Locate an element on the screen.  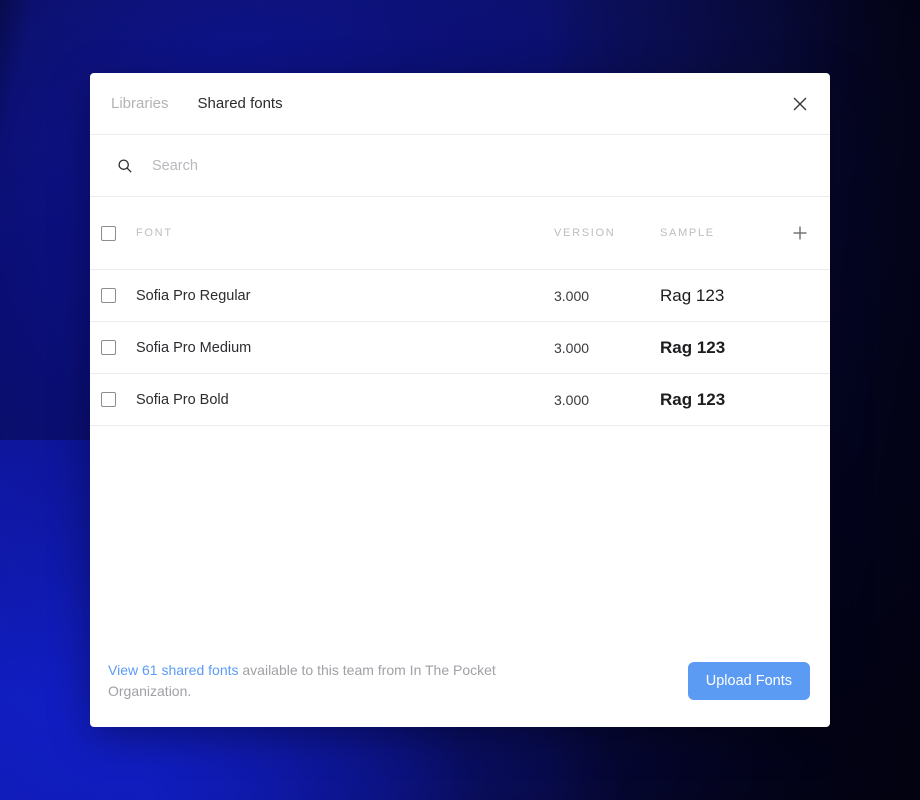
dialog-header: Libraries Shared fonts is located at coordinates (460, 104).